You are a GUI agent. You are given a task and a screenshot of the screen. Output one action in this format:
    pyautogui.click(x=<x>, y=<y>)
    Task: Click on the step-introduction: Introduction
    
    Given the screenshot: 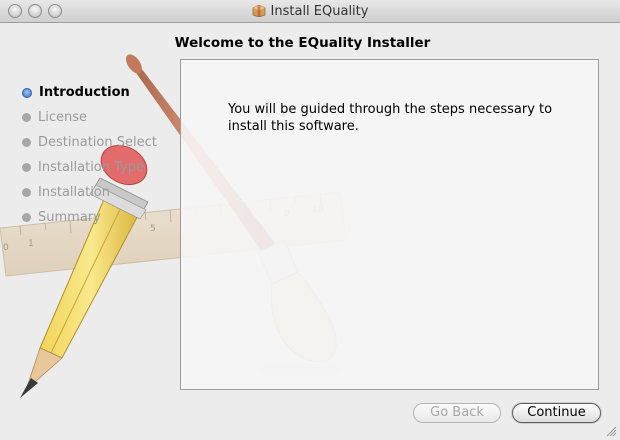 What is the action you would take?
    pyautogui.click(x=89, y=92)
    